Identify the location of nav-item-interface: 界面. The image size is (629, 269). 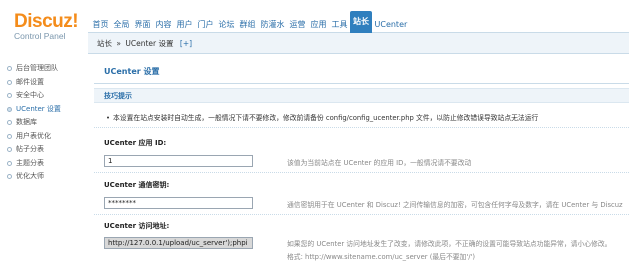
(142, 25).